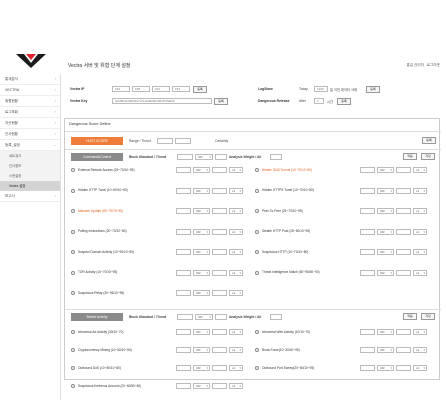  What do you see at coordinates (141, 89) in the screenshot?
I see `ip-octet-2: 168` at bounding box center [141, 89].